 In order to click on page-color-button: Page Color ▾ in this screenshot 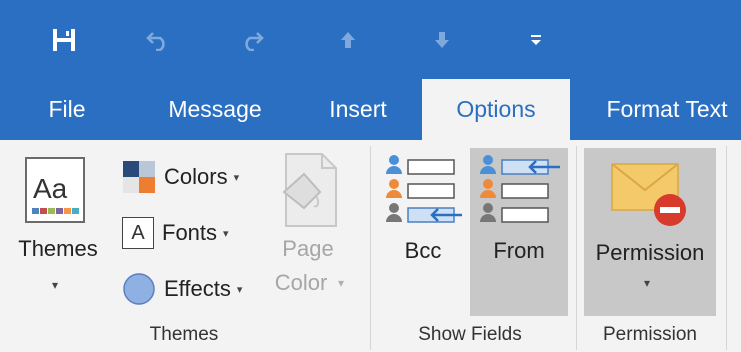, I will do `click(308, 230)`.